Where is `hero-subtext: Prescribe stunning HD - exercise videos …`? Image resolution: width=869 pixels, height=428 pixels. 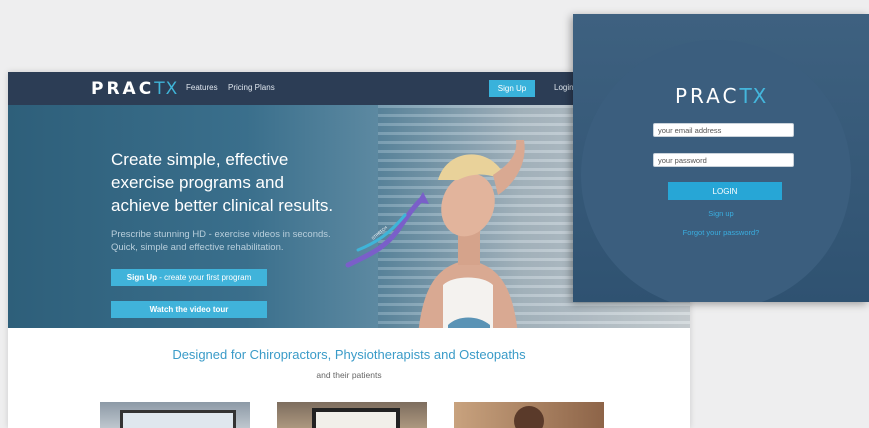 hero-subtext: Prescribe stunning HD - exercise videos … is located at coordinates (246, 241).